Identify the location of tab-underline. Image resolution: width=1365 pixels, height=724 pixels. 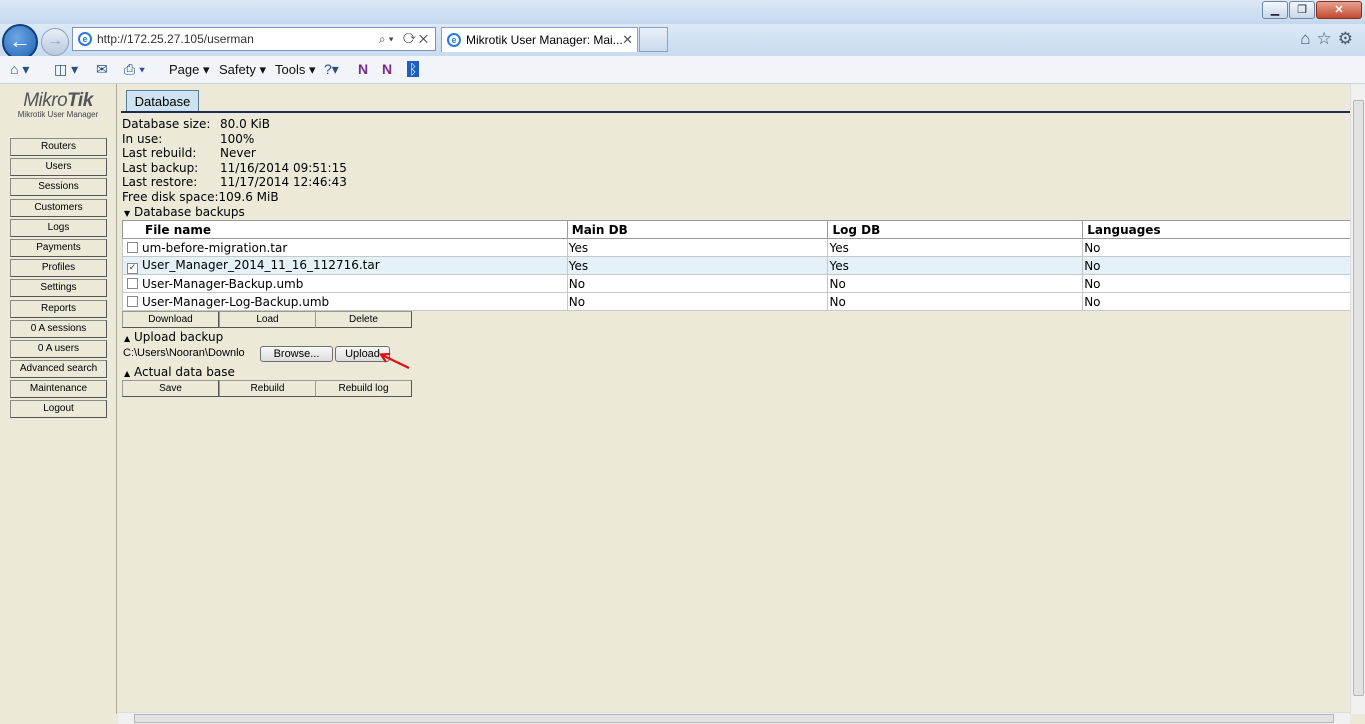
(735, 112).